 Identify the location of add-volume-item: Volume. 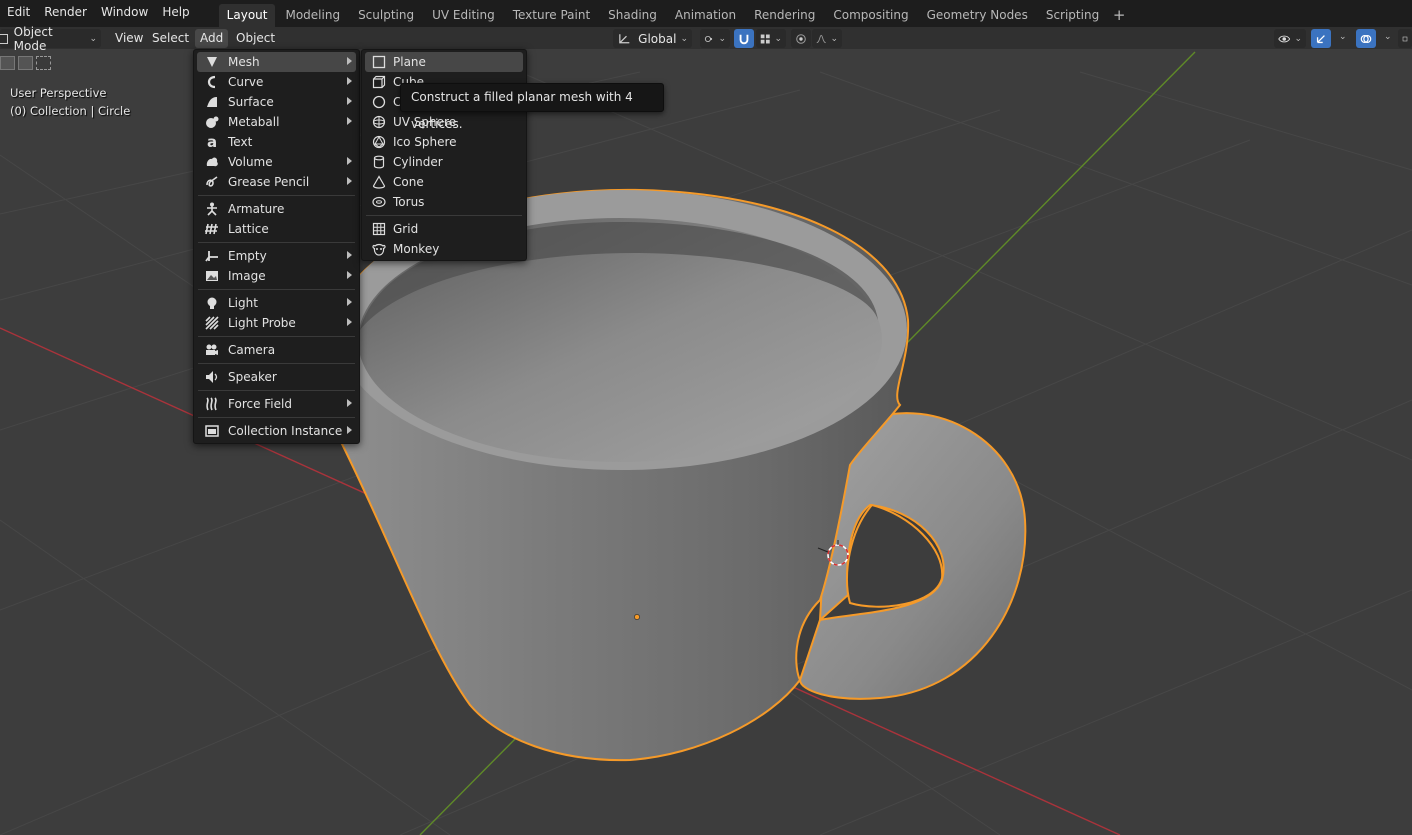
(276, 162).